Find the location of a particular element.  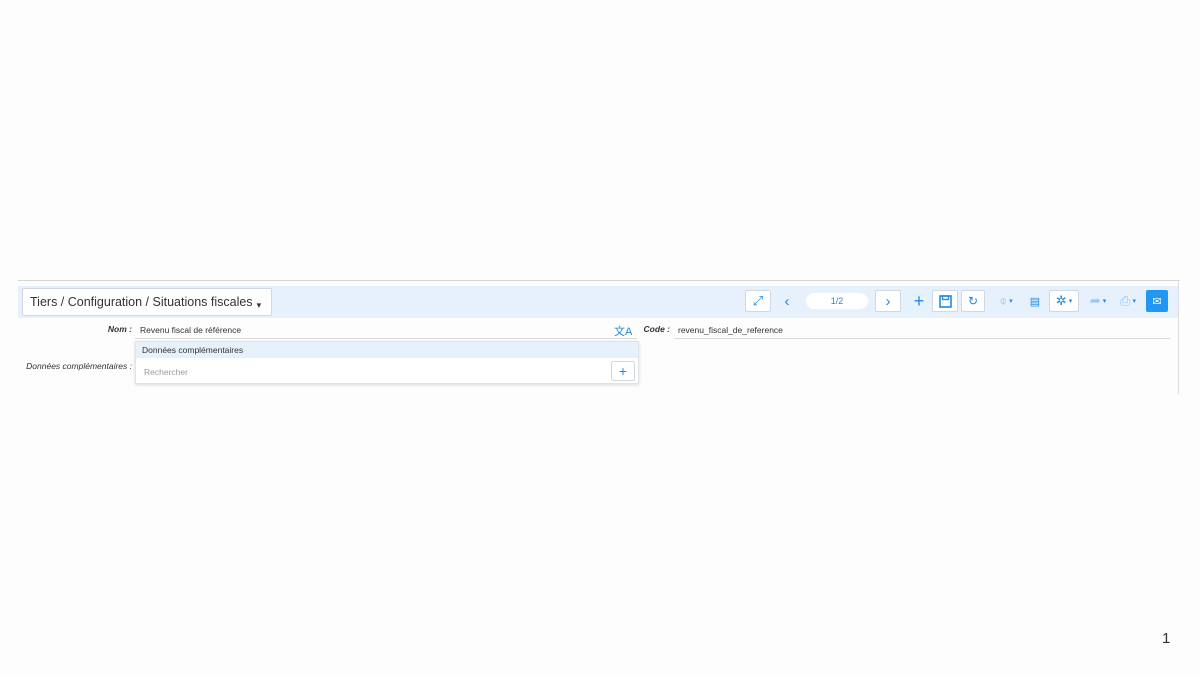

mail-icon: ✉ is located at coordinates (1157, 301).